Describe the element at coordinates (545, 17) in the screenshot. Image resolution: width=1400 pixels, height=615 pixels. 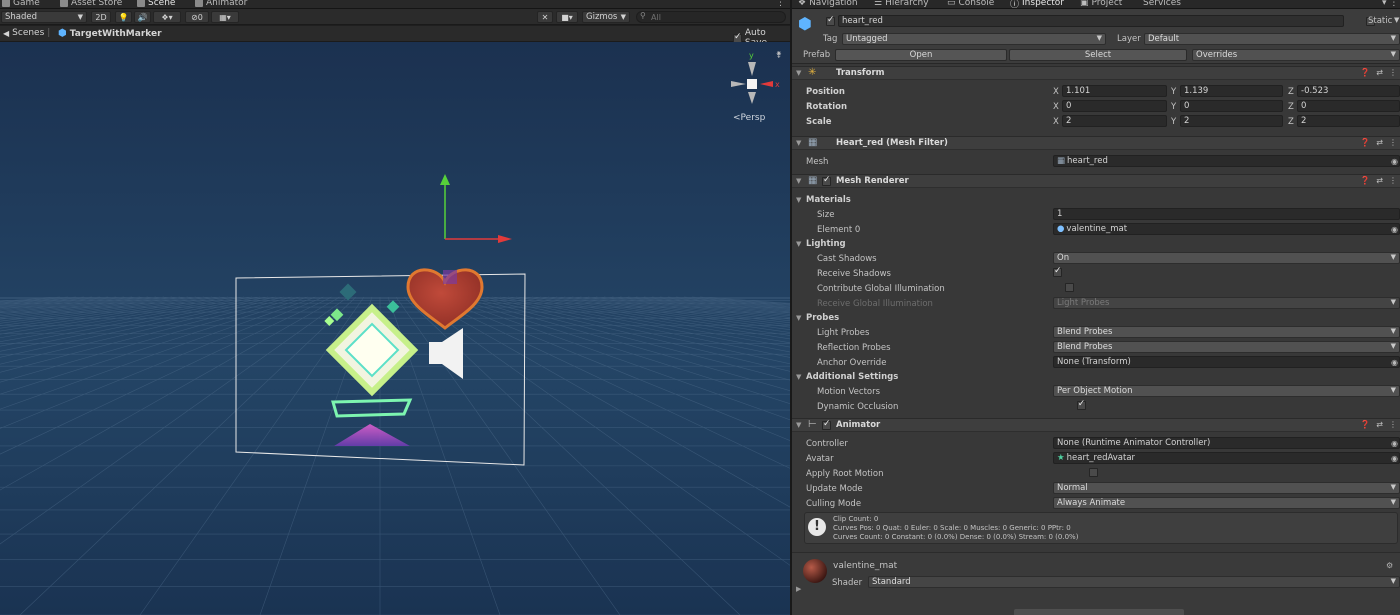
I see `tools-icon: ✕` at that location.